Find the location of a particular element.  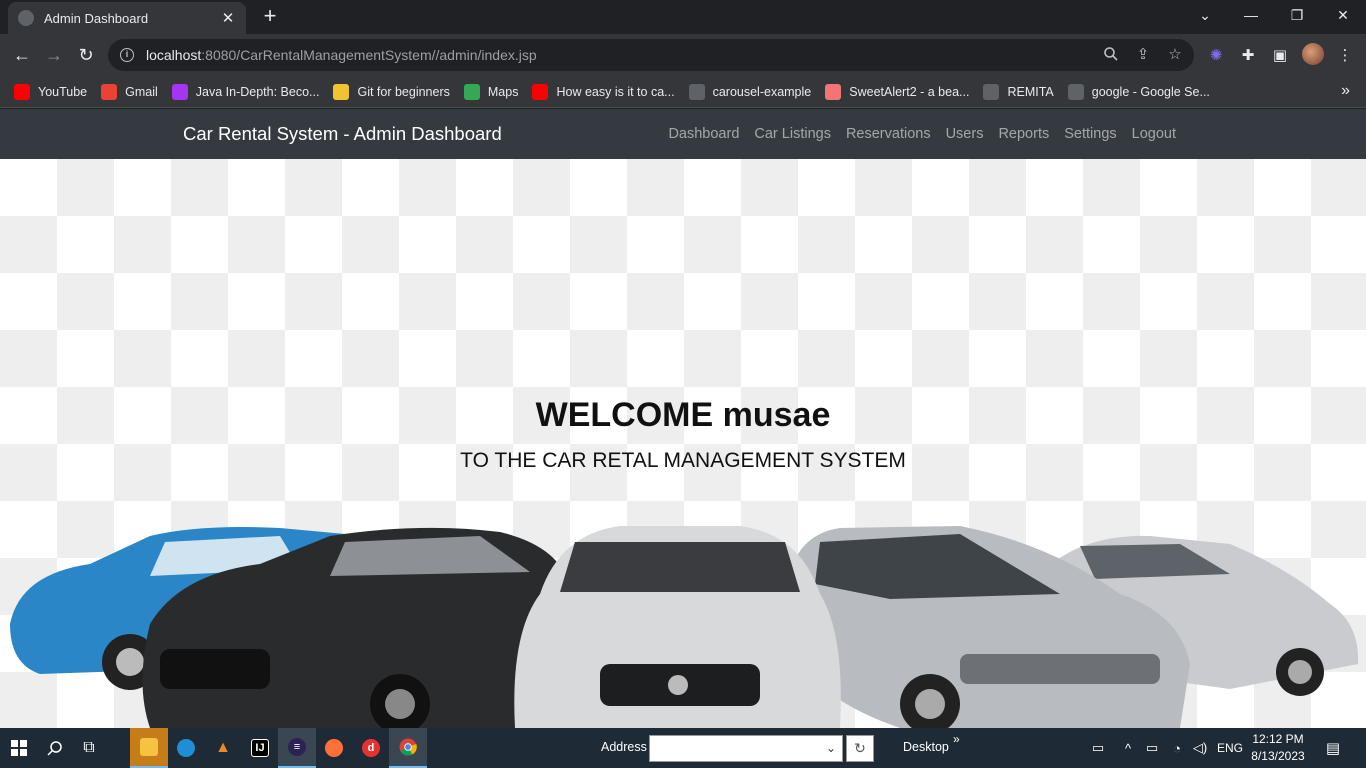

bookmark-label: Maps is located at coordinates (503, 91).